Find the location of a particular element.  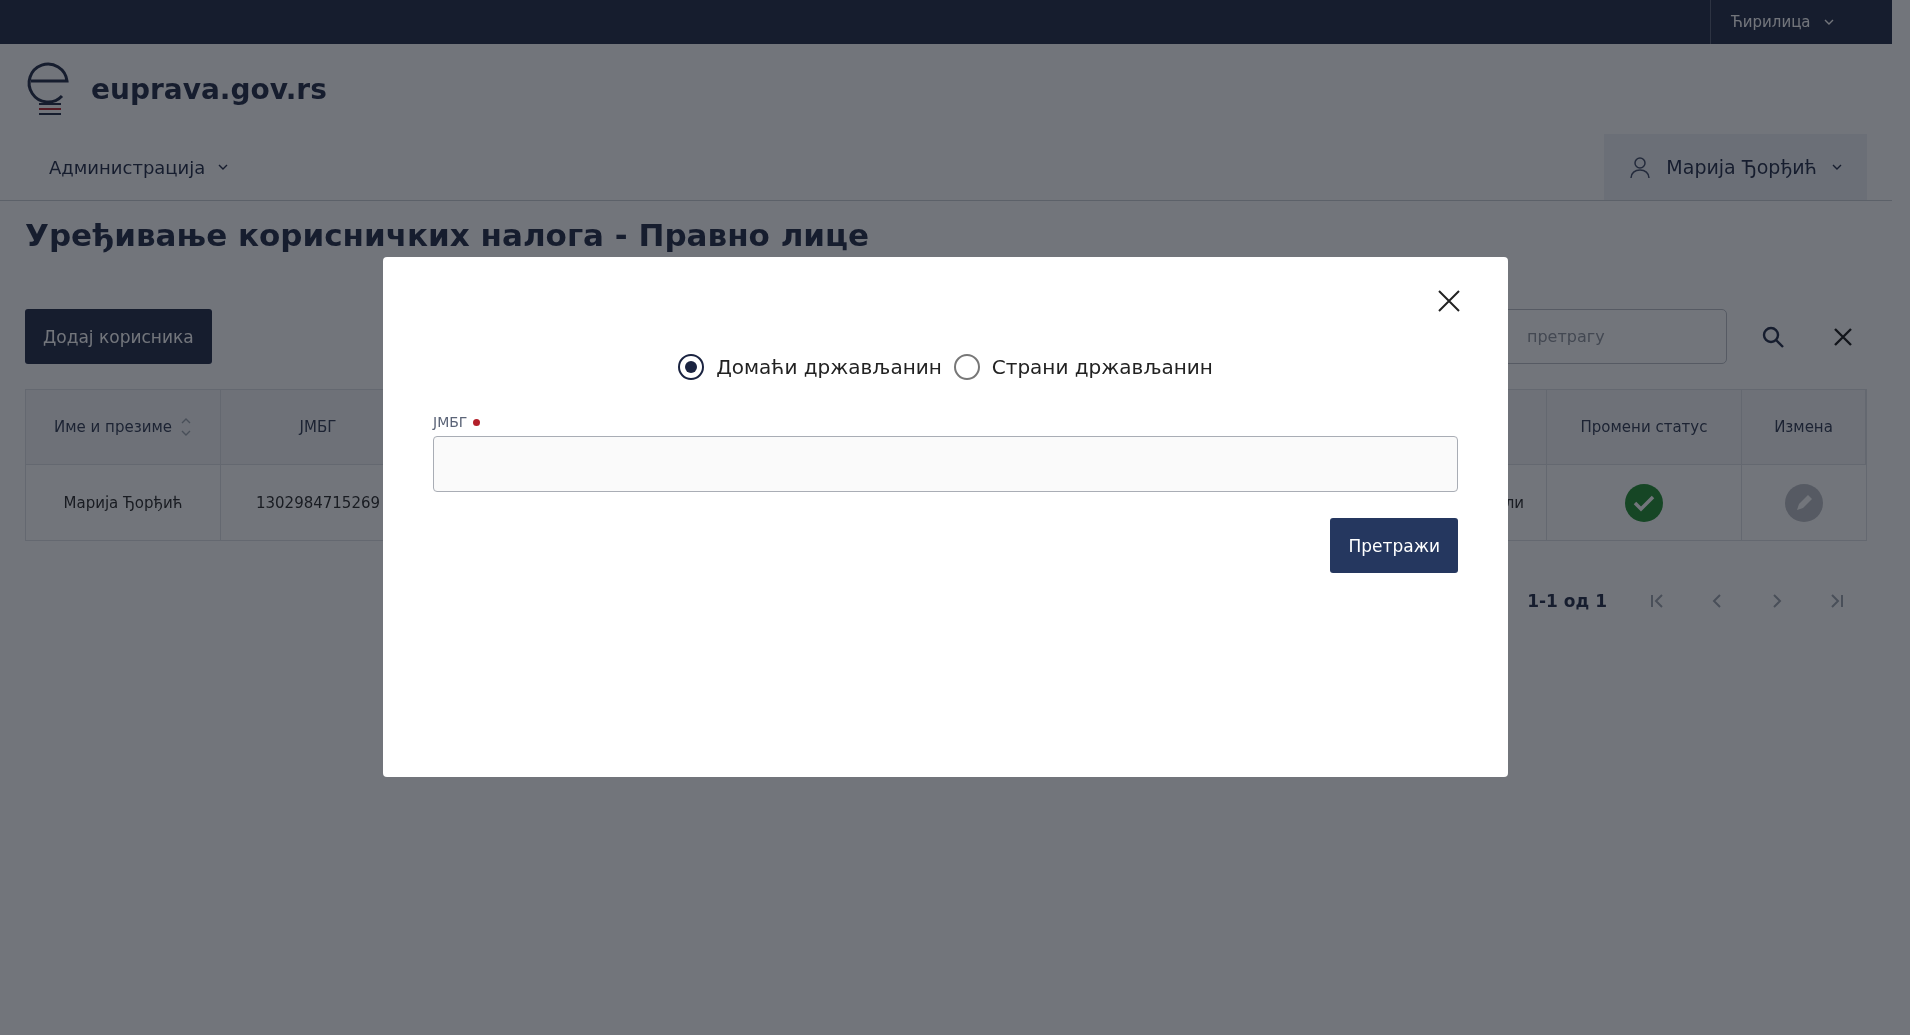

add-user-button: Додај корисника is located at coordinates (118, 336).